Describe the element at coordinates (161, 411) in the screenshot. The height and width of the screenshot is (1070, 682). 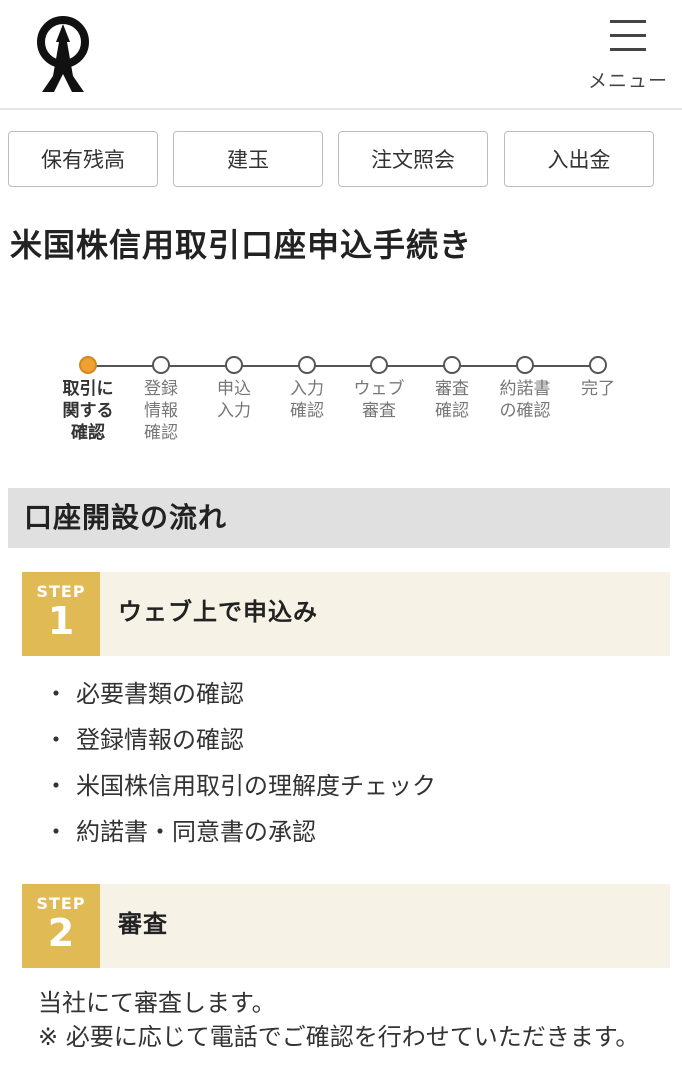
I see `stepper-label: 登録 情報 確認` at that location.